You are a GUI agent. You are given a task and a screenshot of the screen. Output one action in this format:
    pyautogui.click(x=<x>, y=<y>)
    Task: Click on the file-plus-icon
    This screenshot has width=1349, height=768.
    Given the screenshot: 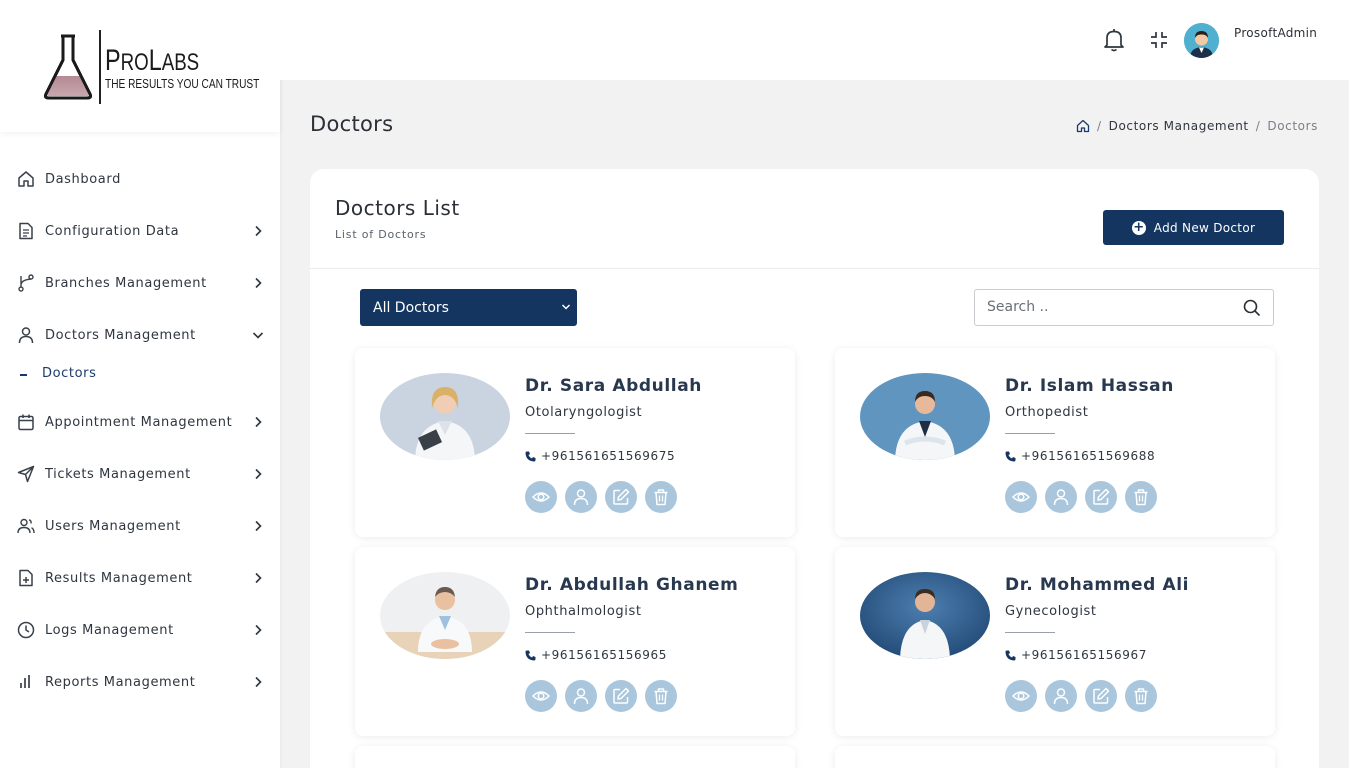 What is the action you would take?
    pyautogui.click(x=26, y=578)
    